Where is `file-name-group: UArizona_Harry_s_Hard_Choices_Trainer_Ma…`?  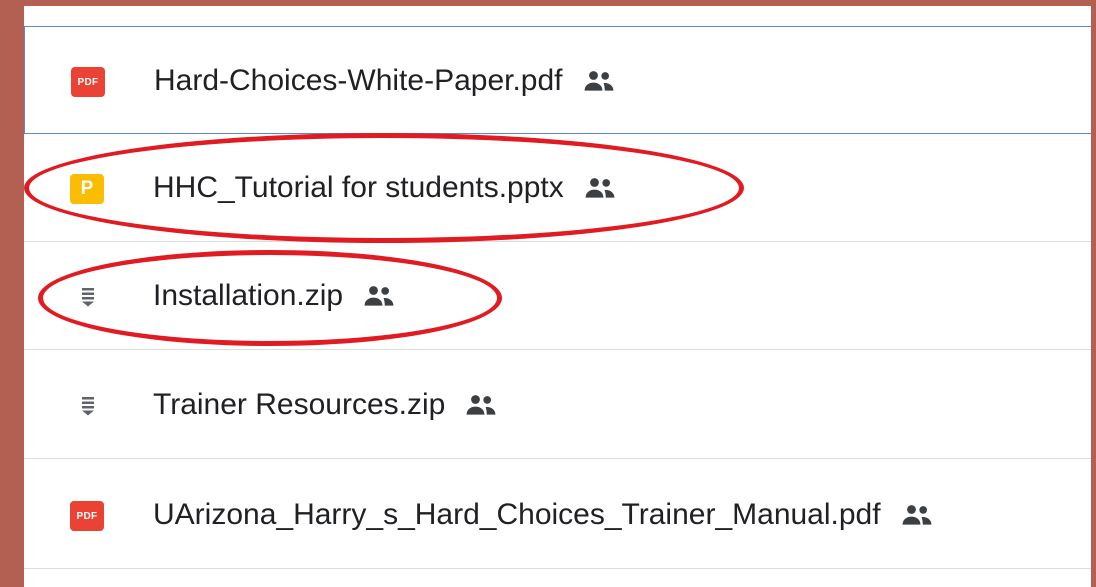
file-name-group: UArizona_Harry_s_Hard_Choices_Trainer_Ma… is located at coordinates (544, 515).